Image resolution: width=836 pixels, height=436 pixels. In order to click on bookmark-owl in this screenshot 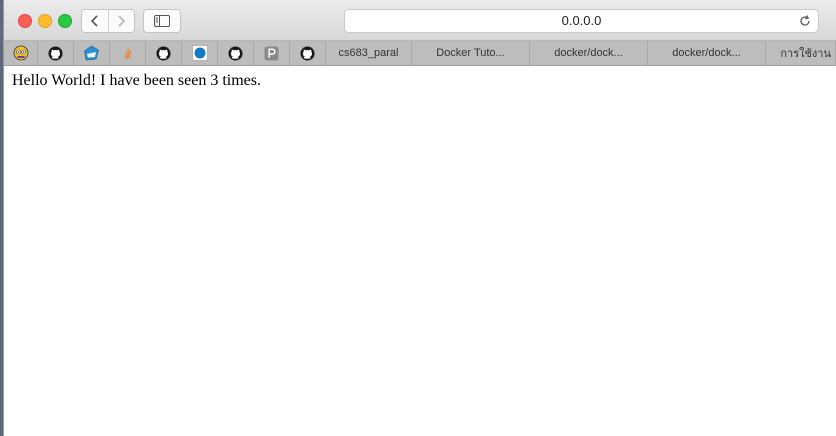, I will do `click(21, 53)`.